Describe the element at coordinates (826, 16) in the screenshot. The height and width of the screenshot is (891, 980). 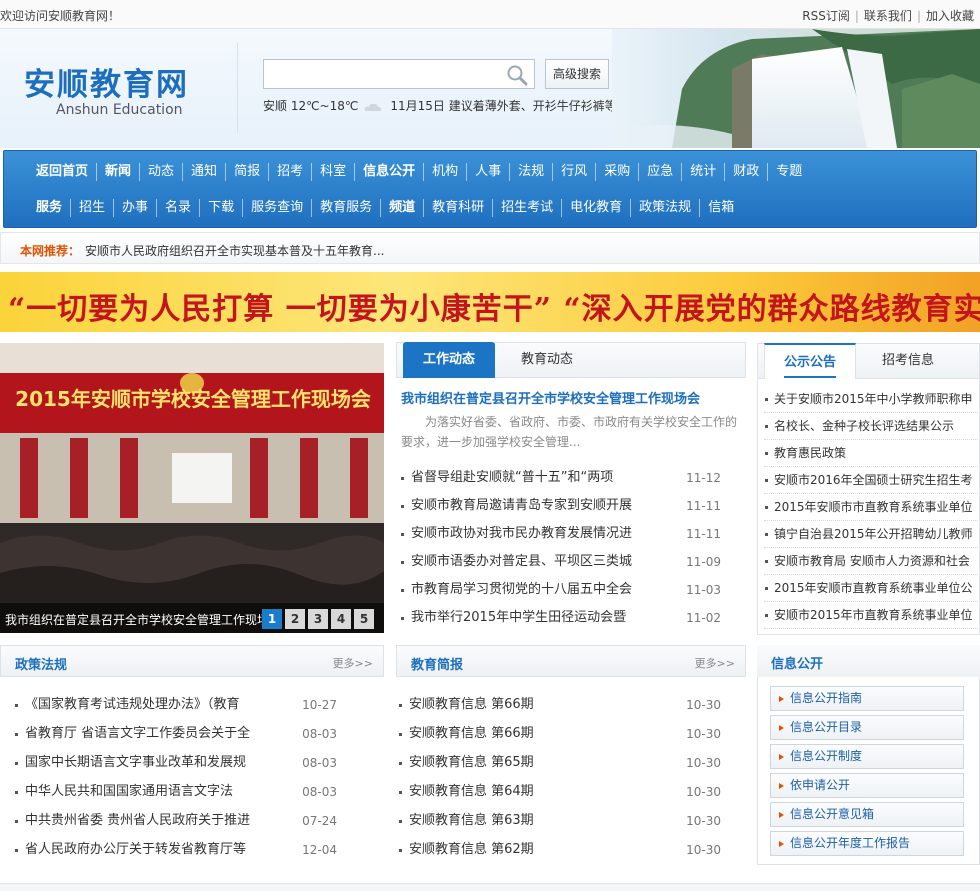
I see `rss-link: RSS订阅` at that location.